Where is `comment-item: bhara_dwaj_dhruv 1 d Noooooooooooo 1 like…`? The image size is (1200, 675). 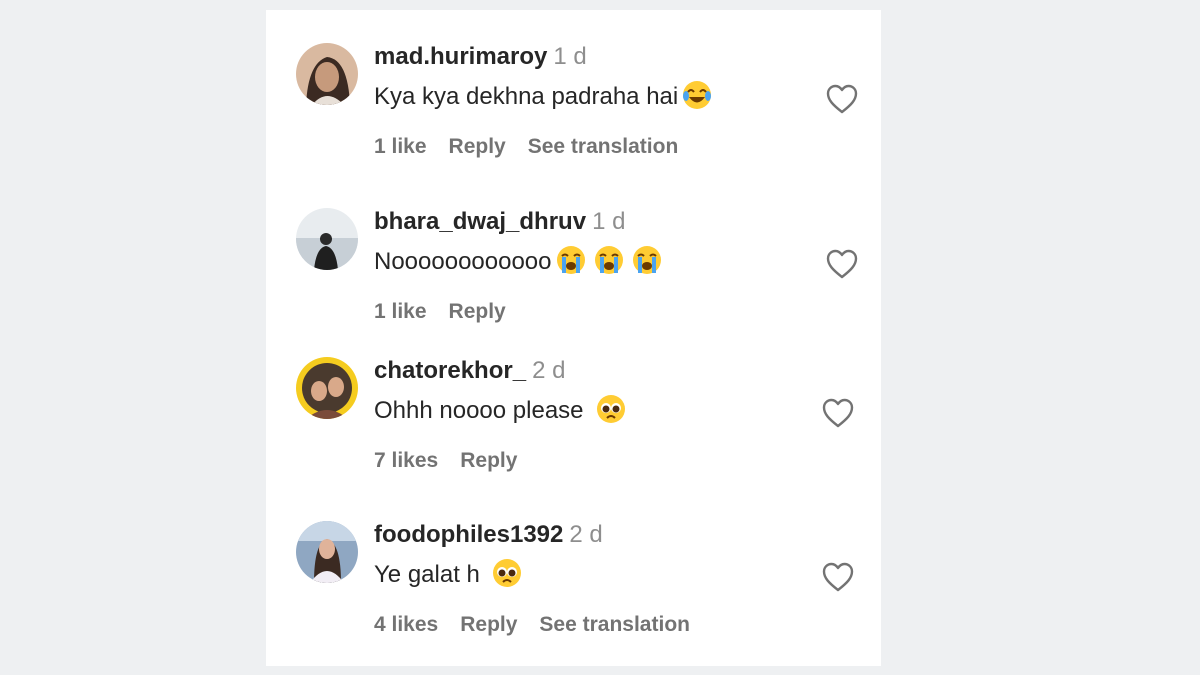 comment-item: bhara_dwaj_dhruv 1 d Noooooooooooo 1 like… is located at coordinates (573, 273).